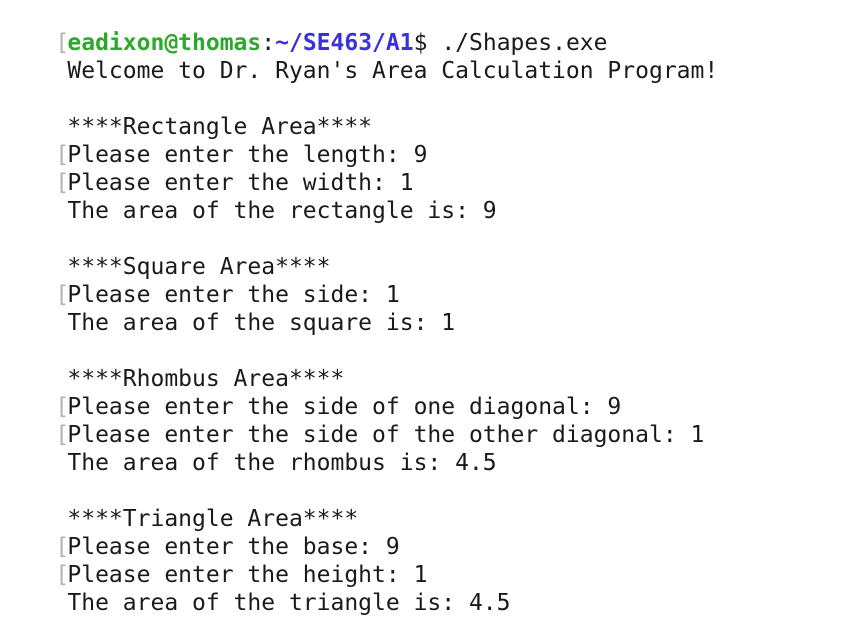  Describe the element at coordinates (282, 463) in the screenshot. I see `rhombus-result: The area of the rhombus is: 4.5` at that location.